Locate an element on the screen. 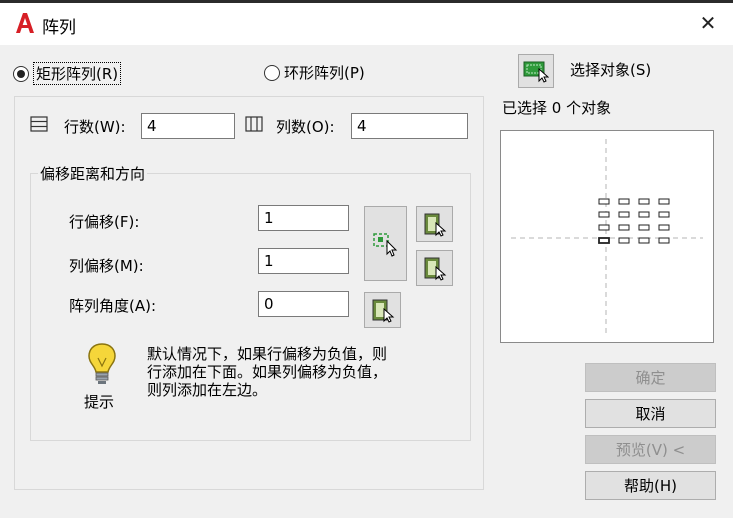  polar-array-label: 环形阵列(P) is located at coordinates (324, 73).